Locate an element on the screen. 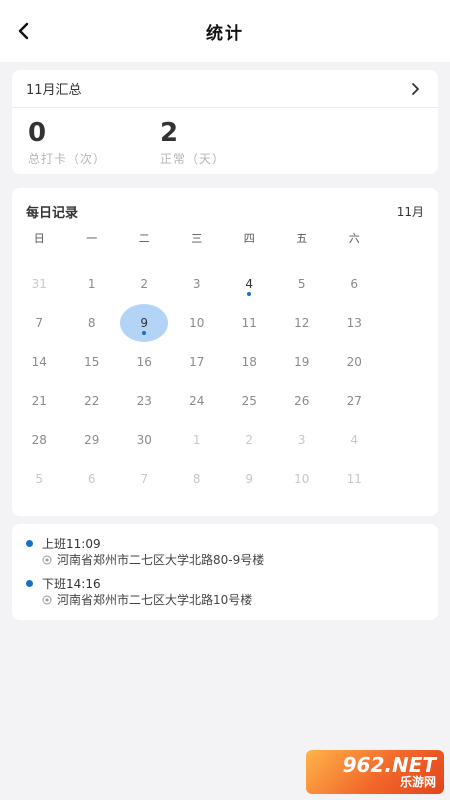 The image size is (450, 800). calendar-day: 21 is located at coordinates (39, 400).